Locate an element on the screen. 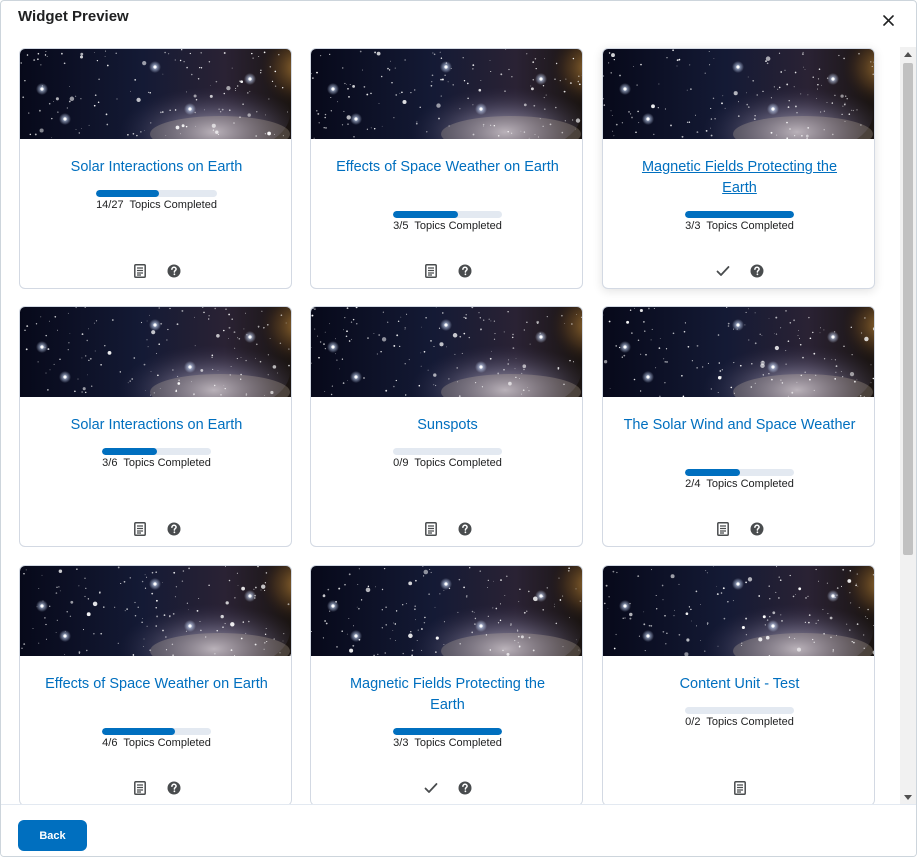 The image size is (917, 857). progress-text: 0/9 Topics Completed is located at coordinates (447, 463).